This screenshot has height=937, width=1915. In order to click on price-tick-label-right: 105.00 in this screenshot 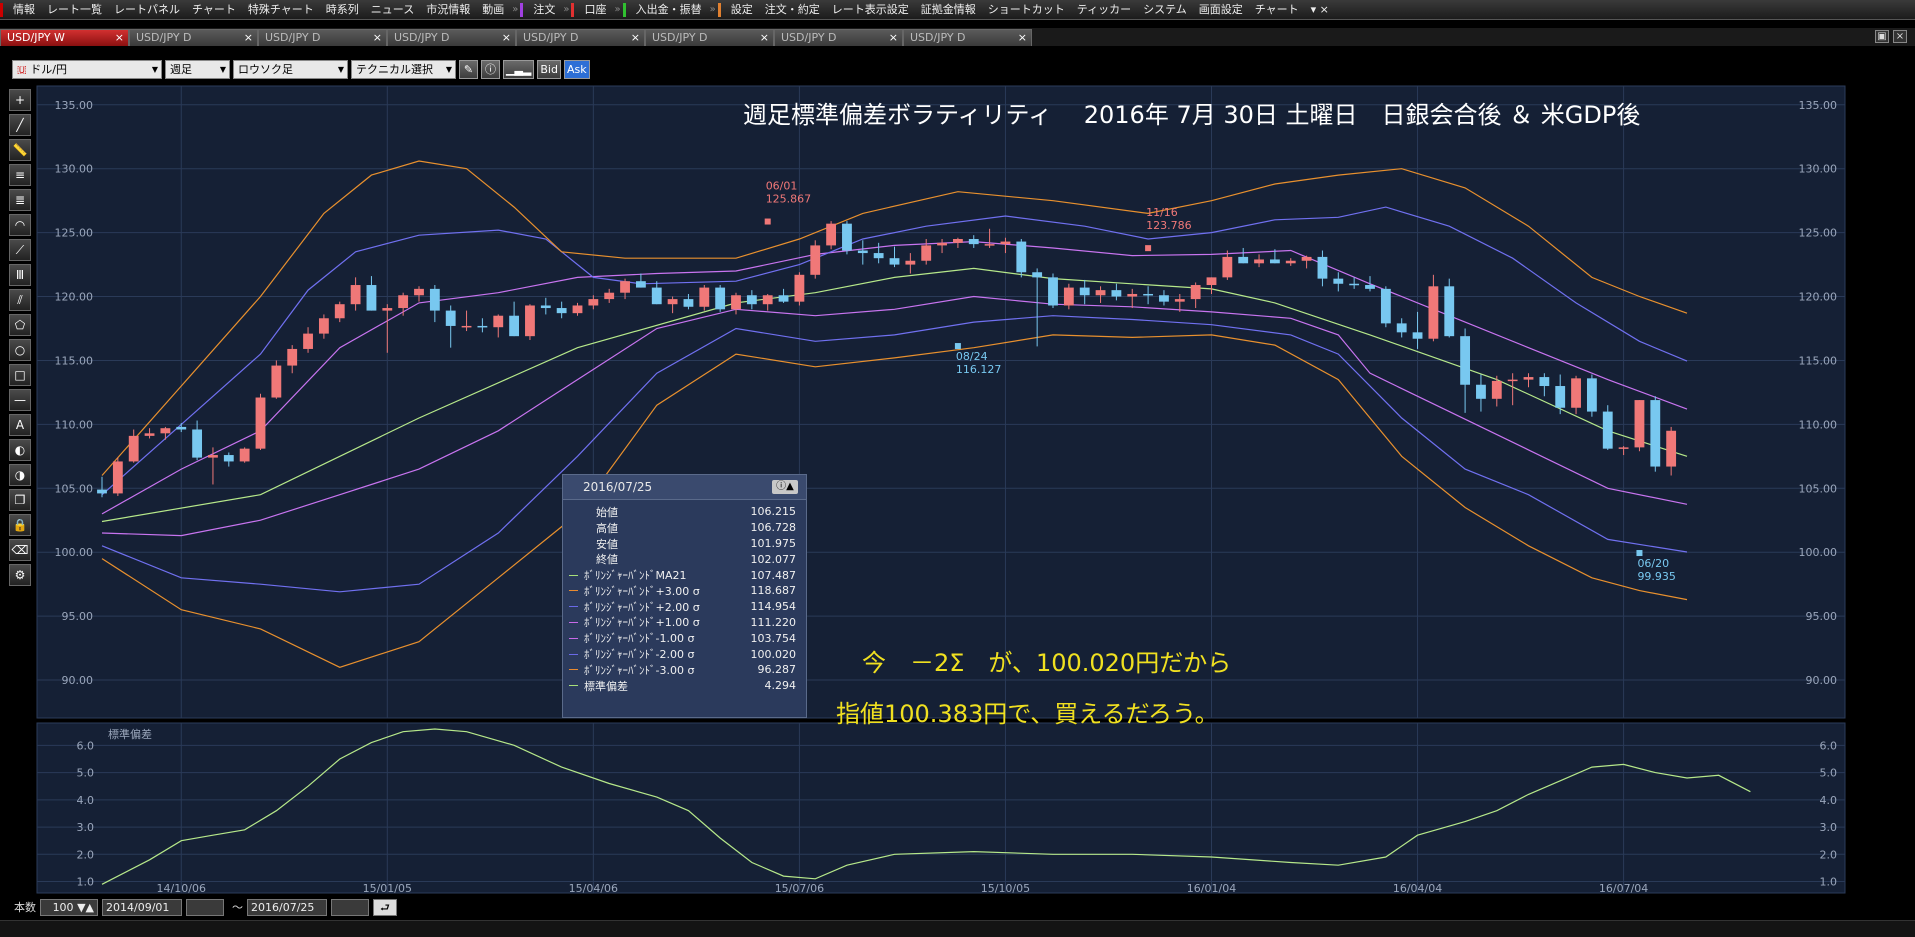, I will do `click(1818, 488)`.